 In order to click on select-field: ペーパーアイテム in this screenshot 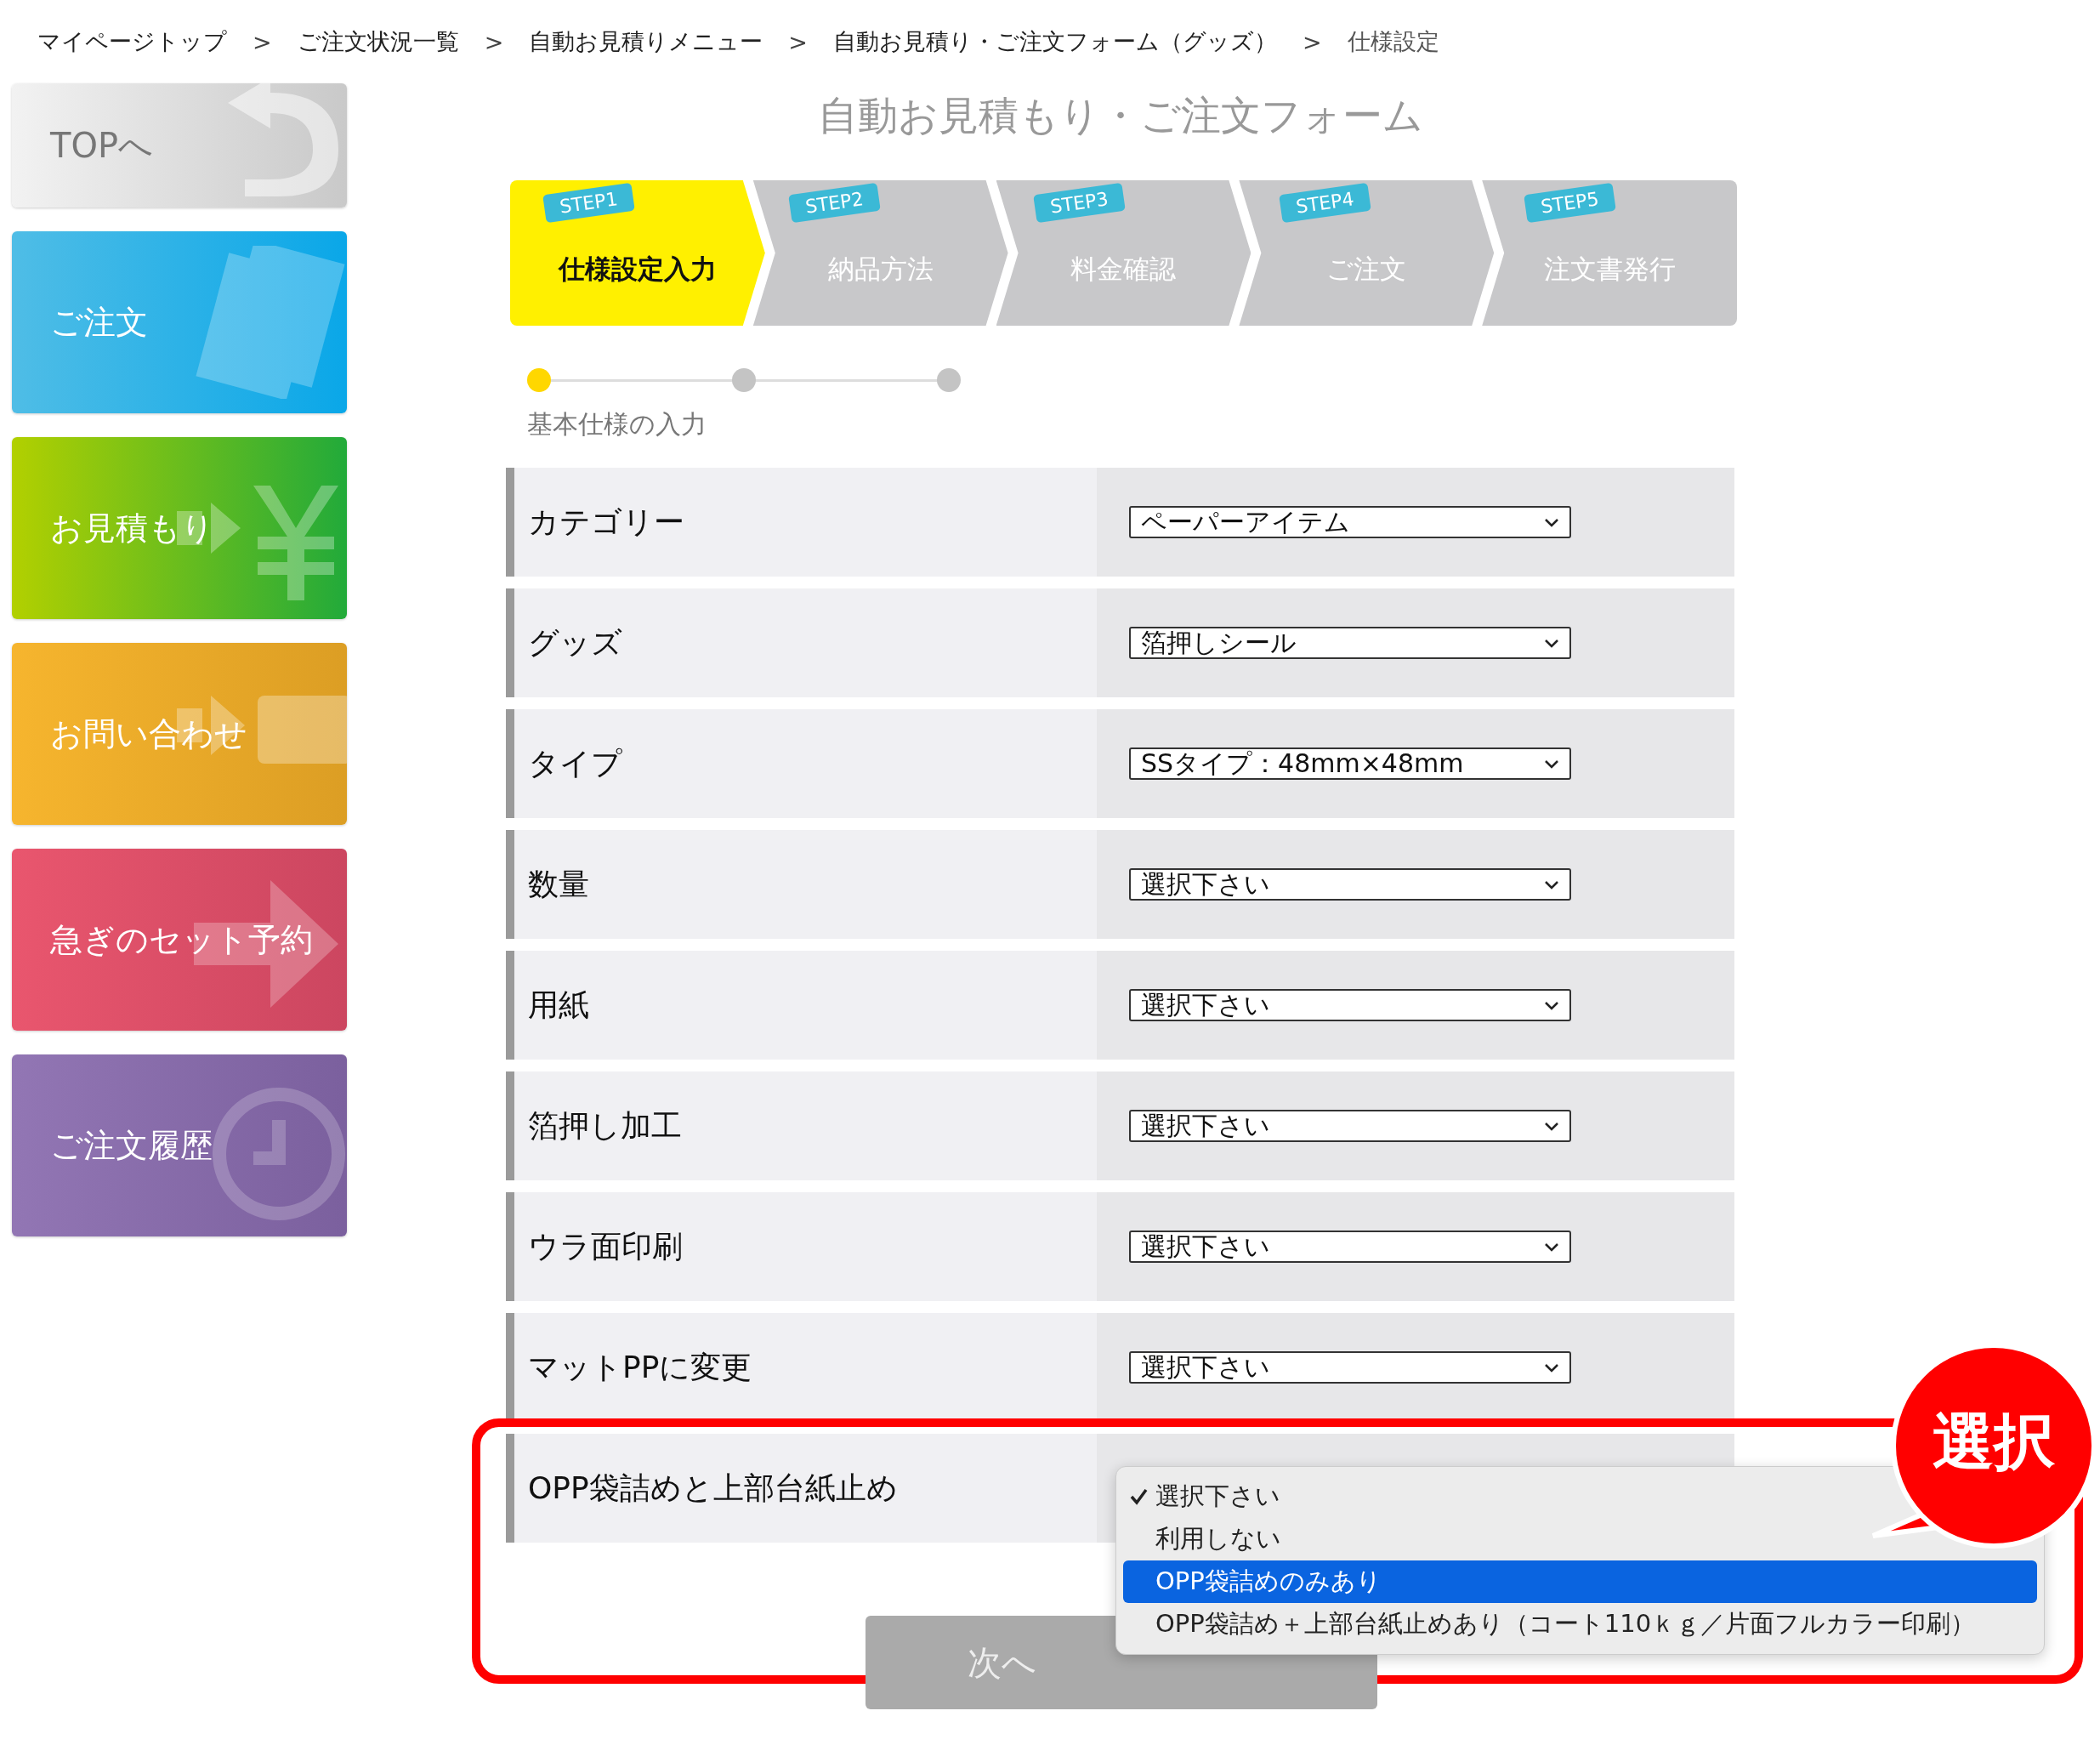, I will do `click(1350, 522)`.